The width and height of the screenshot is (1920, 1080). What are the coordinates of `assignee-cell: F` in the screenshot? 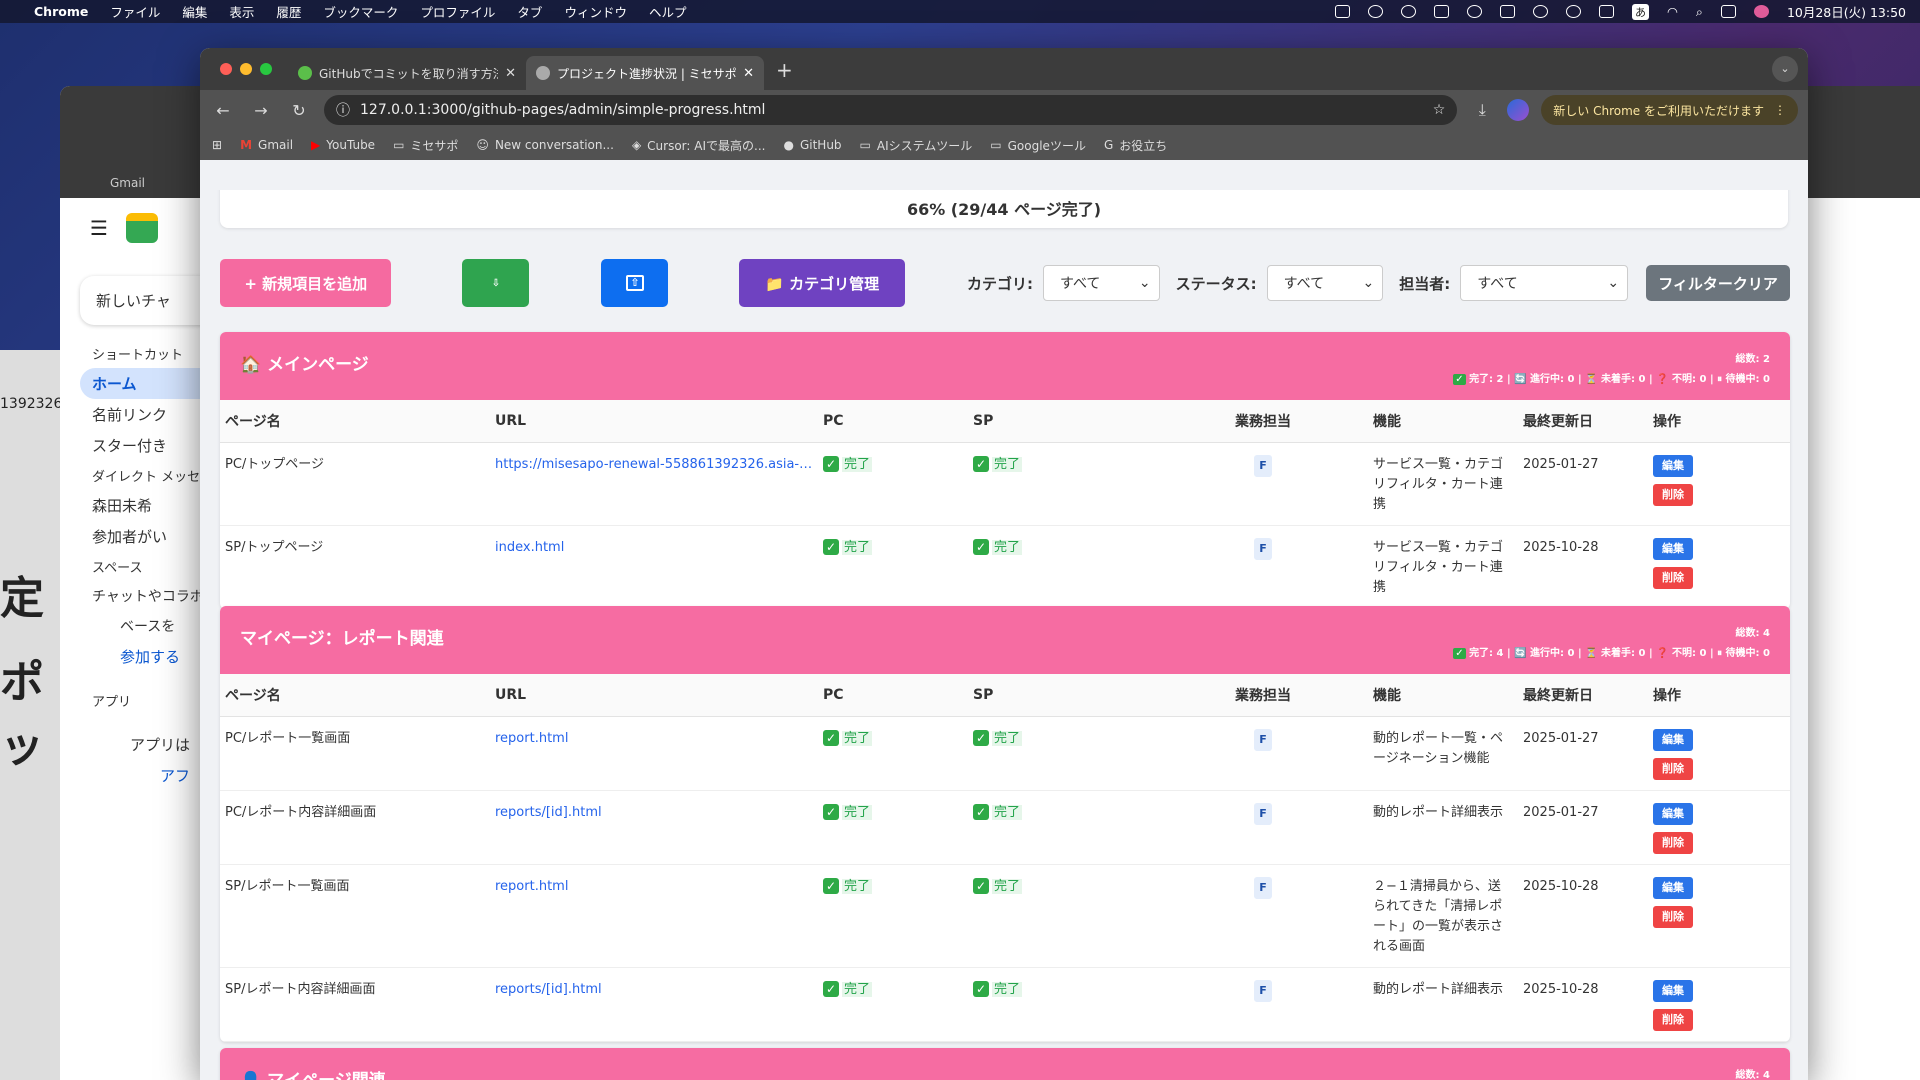 It's located at (1263, 753).